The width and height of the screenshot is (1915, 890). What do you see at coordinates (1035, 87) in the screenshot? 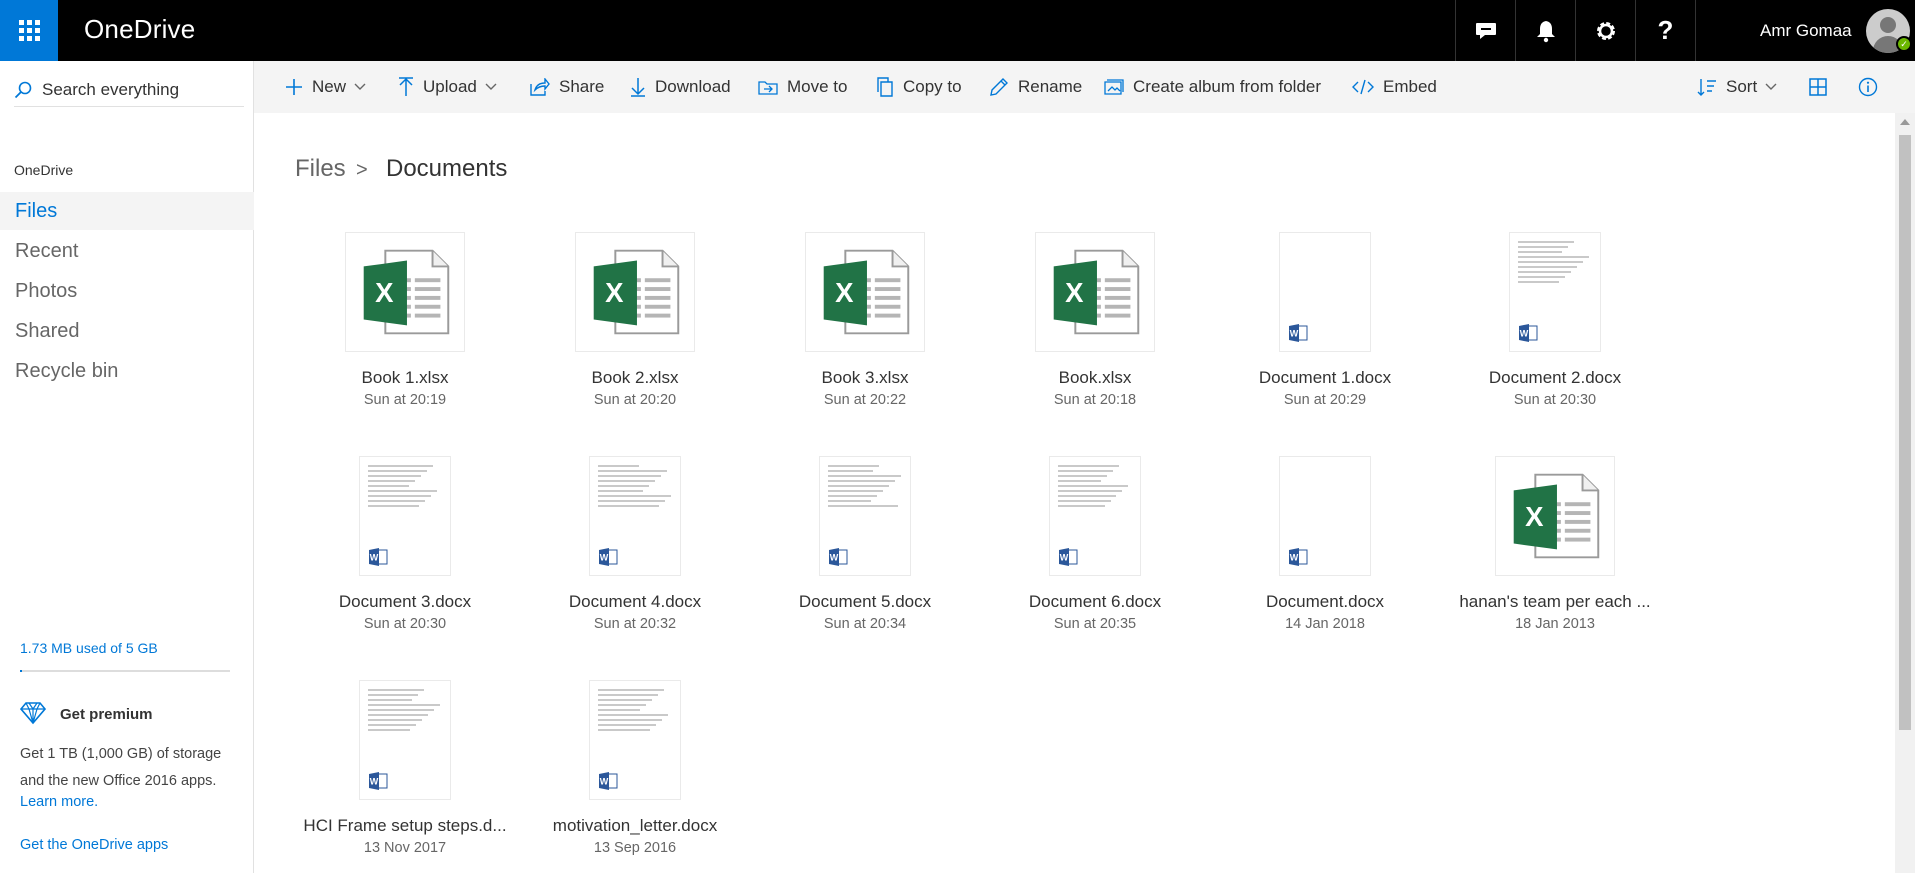
I see `rename-button: Rename` at bounding box center [1035, 87].